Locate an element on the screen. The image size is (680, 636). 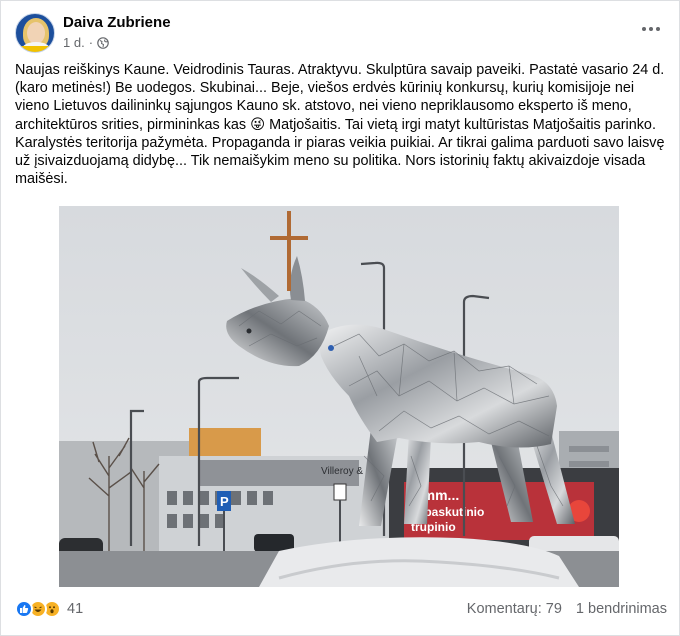
more-options-icon is located at coordinates (651, 29).